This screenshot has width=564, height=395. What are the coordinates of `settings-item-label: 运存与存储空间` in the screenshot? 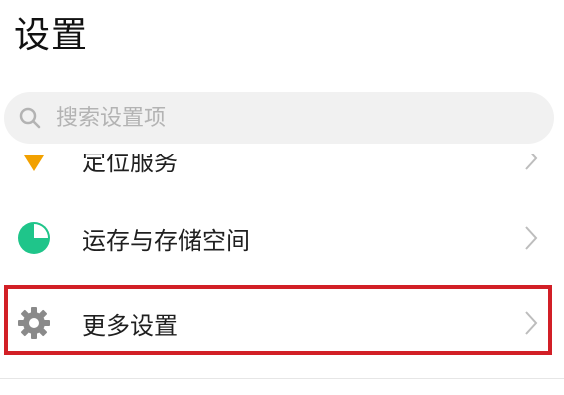 It's located at (166, 240).